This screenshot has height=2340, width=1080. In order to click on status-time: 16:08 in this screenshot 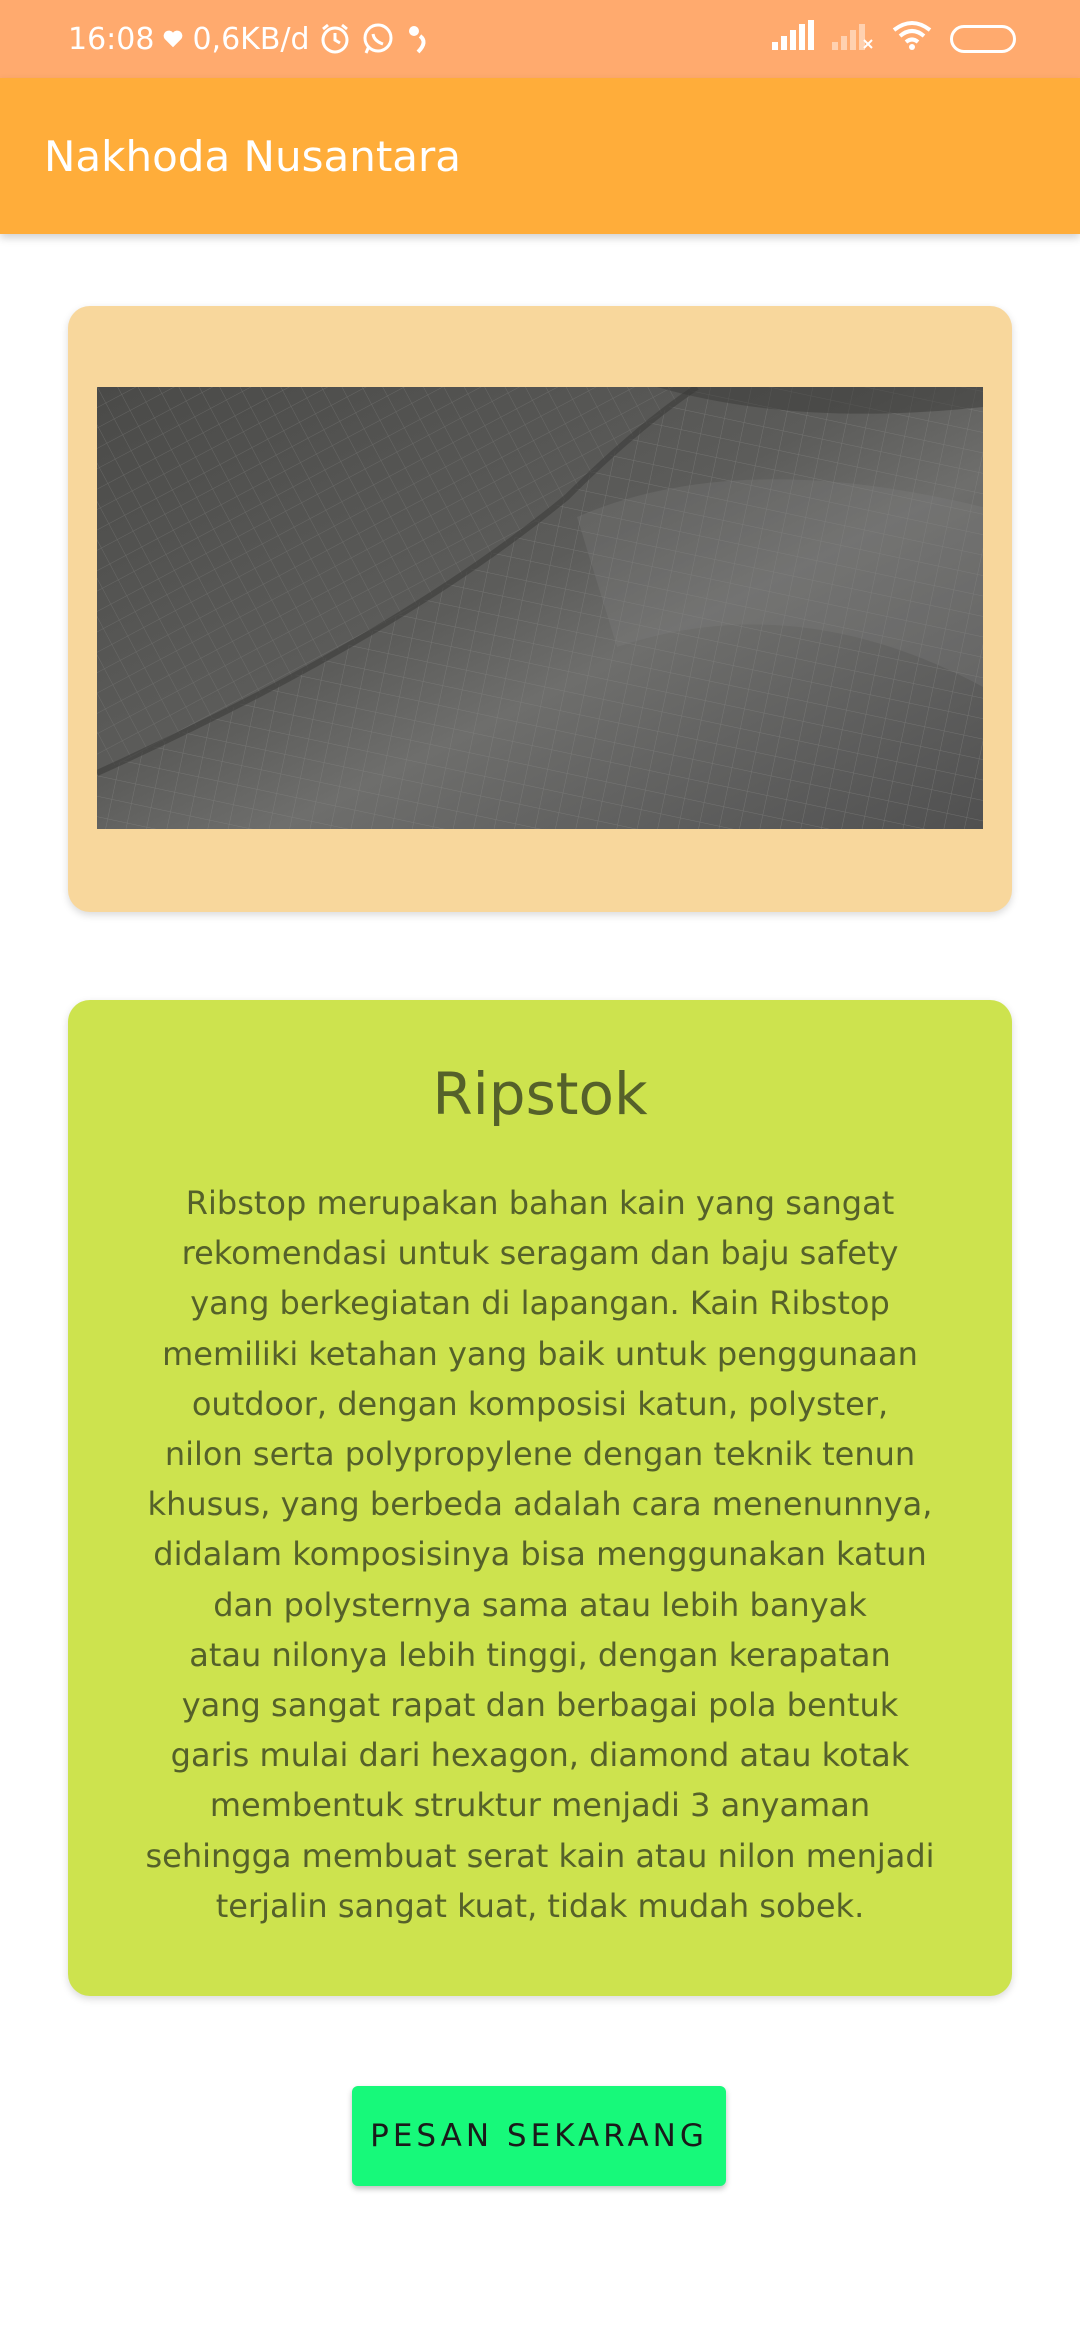, I will do `click(111, 39)`.